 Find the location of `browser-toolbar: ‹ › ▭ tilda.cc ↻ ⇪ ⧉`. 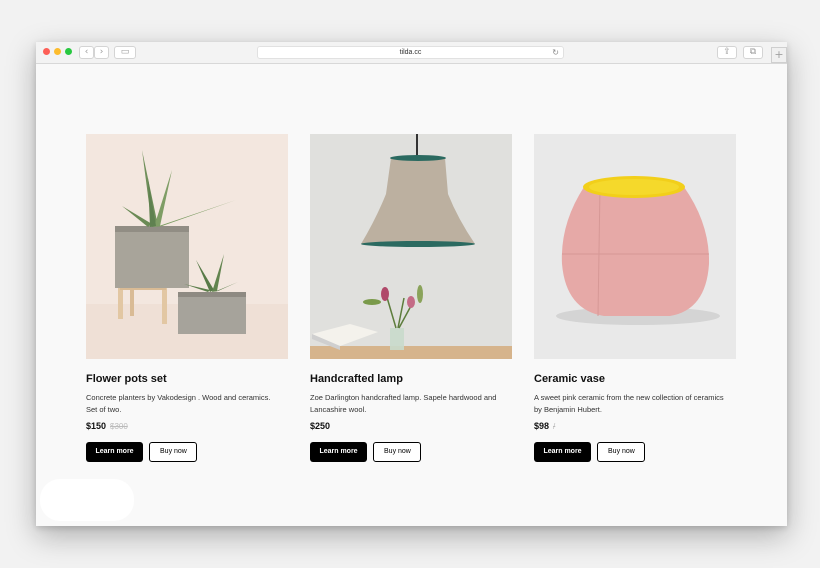

browser-toolbar: ‹ › ▭ tilda.cc ↻ ⇪ ⧉ is located at coordinates (411, 53).